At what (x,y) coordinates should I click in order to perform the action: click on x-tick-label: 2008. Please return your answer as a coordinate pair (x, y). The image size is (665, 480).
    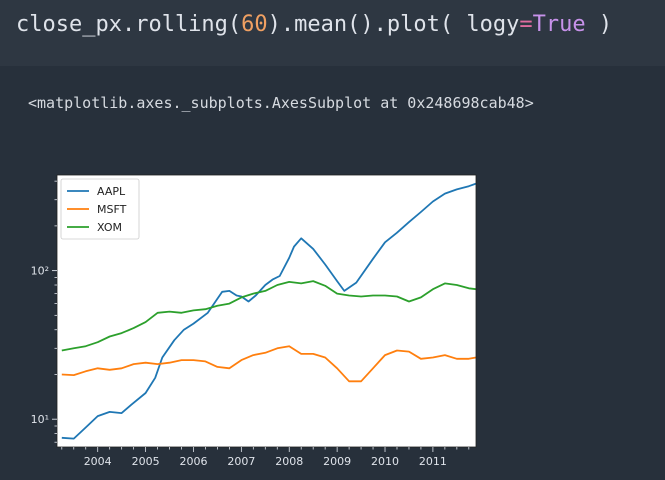
    Looking at the image, I should click on (289, 461).